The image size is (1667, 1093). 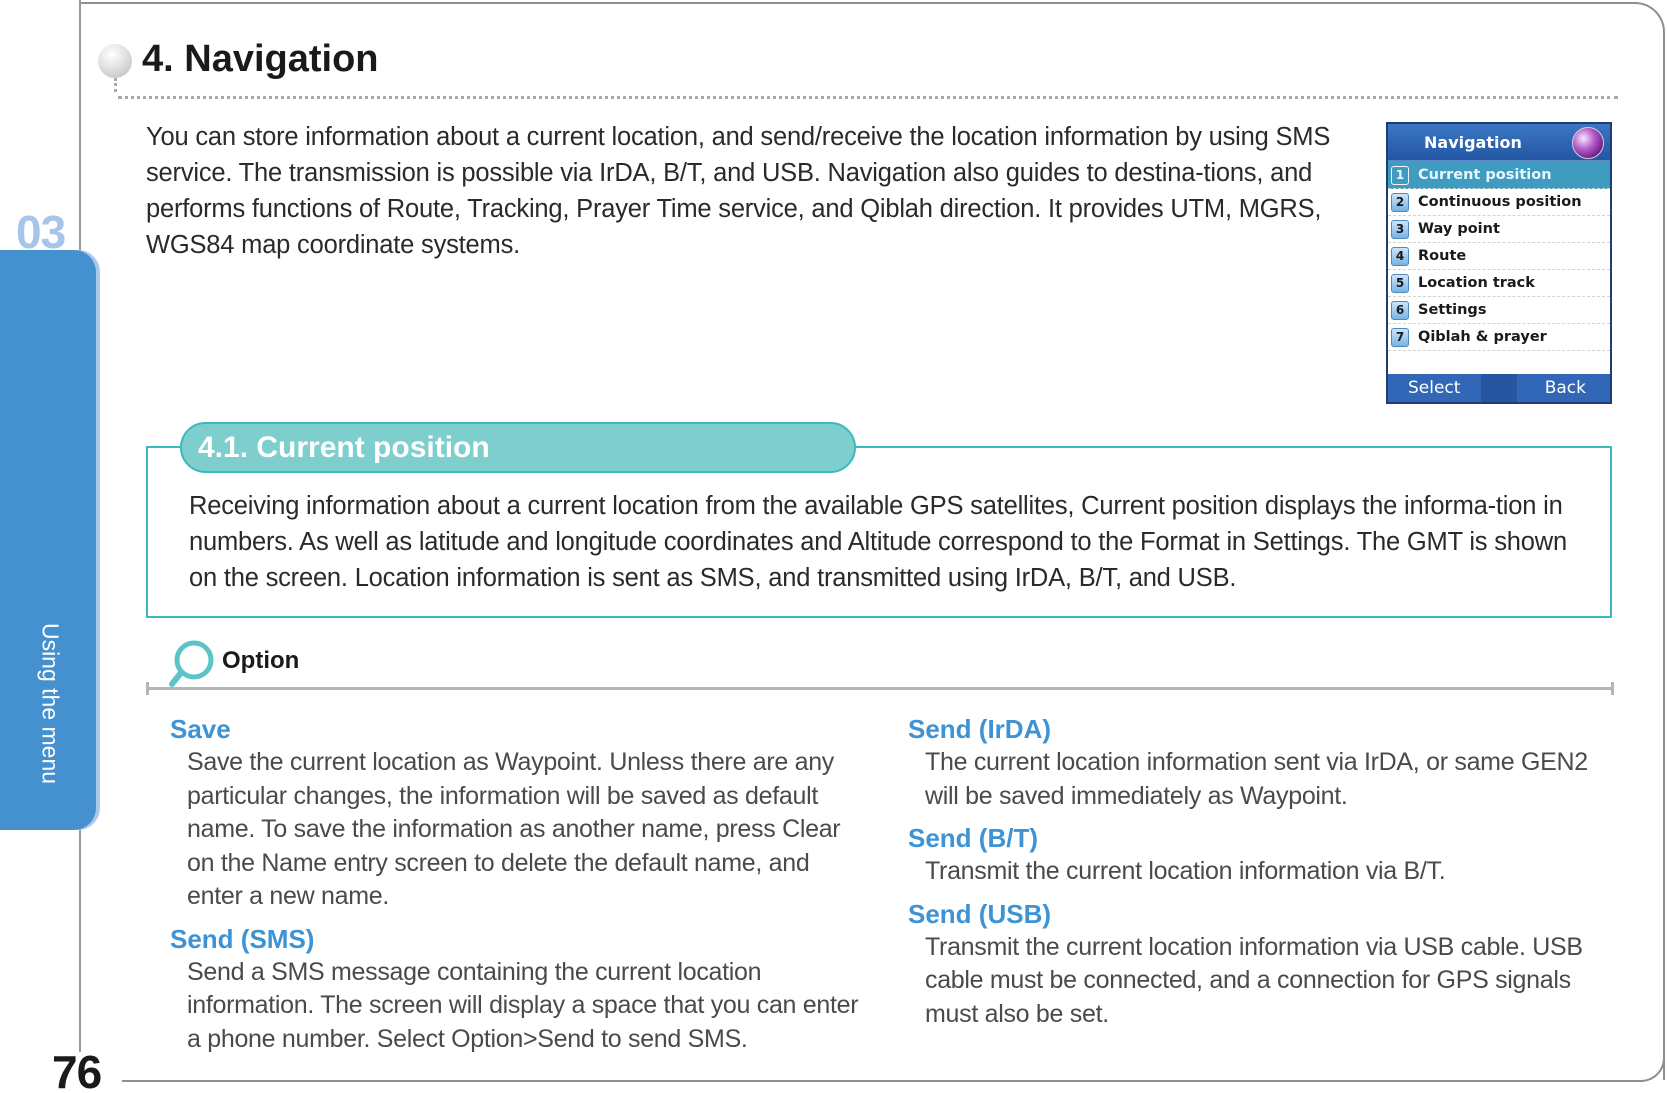 What do you see at coordinates (1400, 337) in the screenshot?
I see `number-badge-icon: 7` at bounding box center [1400, 337].